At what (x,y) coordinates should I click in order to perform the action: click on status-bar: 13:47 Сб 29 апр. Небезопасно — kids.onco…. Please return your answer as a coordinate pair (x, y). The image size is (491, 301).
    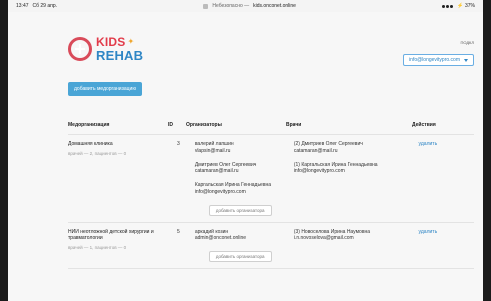
    Looking at the image, I should click on (245, 6).